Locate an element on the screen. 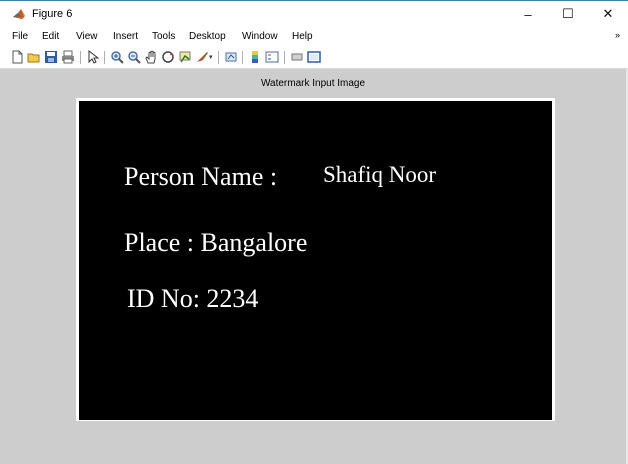  close-button: ✕ is located at coordinates (608, 14).